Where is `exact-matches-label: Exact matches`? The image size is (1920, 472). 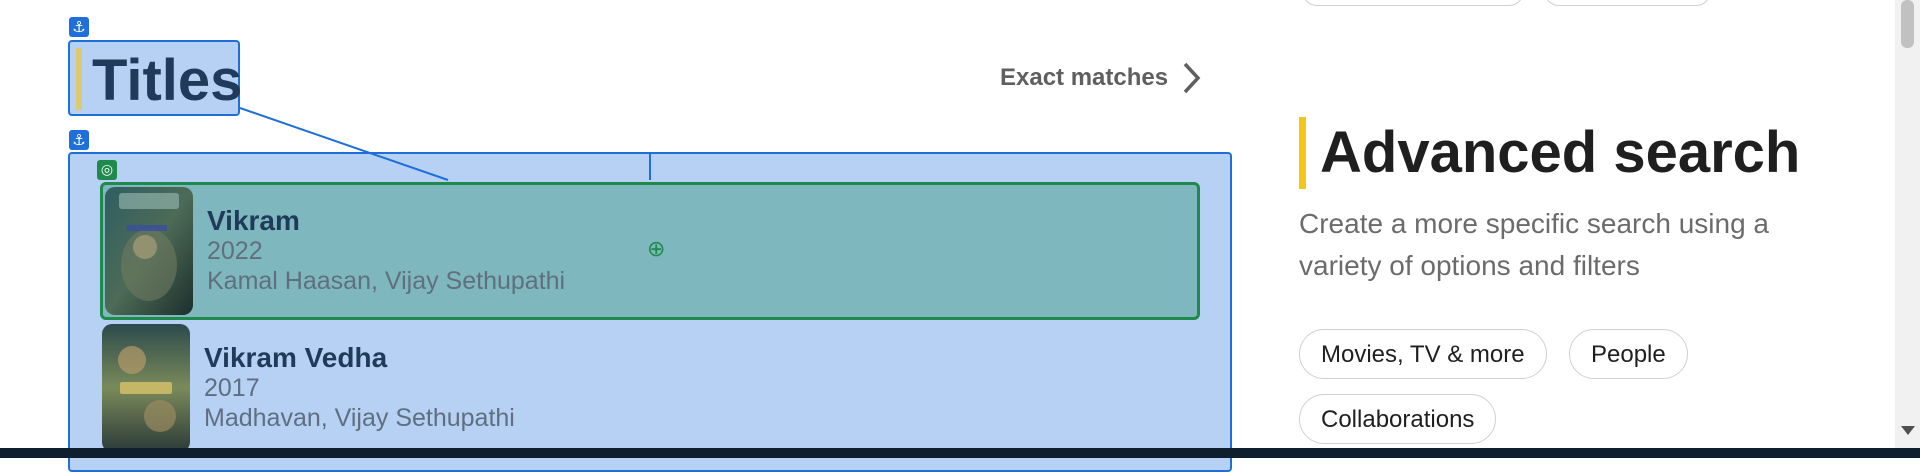
exact-matches-label: Exact matches is located at coordinates (1084, 77).